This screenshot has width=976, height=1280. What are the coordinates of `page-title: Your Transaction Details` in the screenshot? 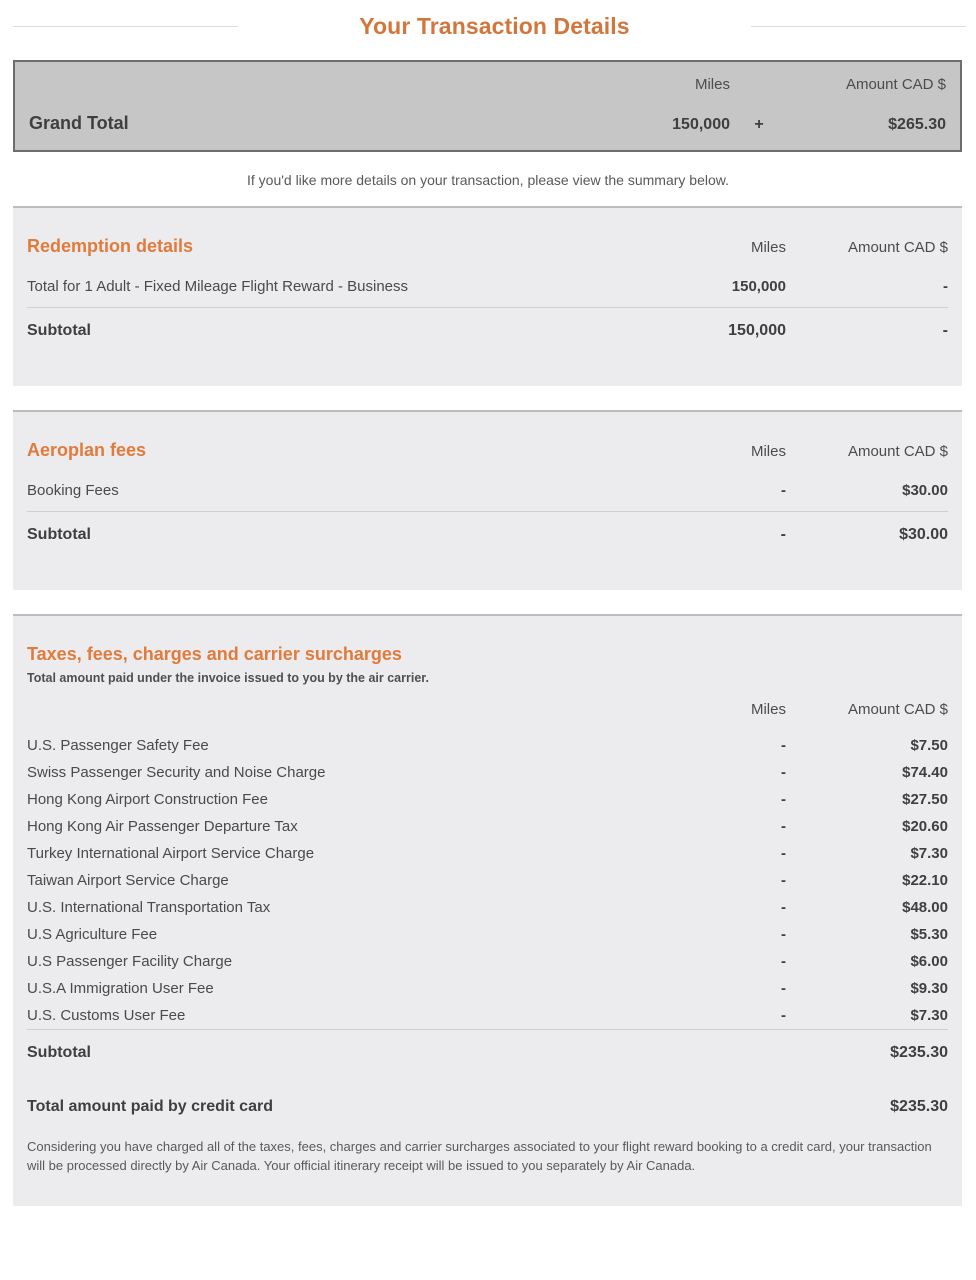 It's located at (494, 25).